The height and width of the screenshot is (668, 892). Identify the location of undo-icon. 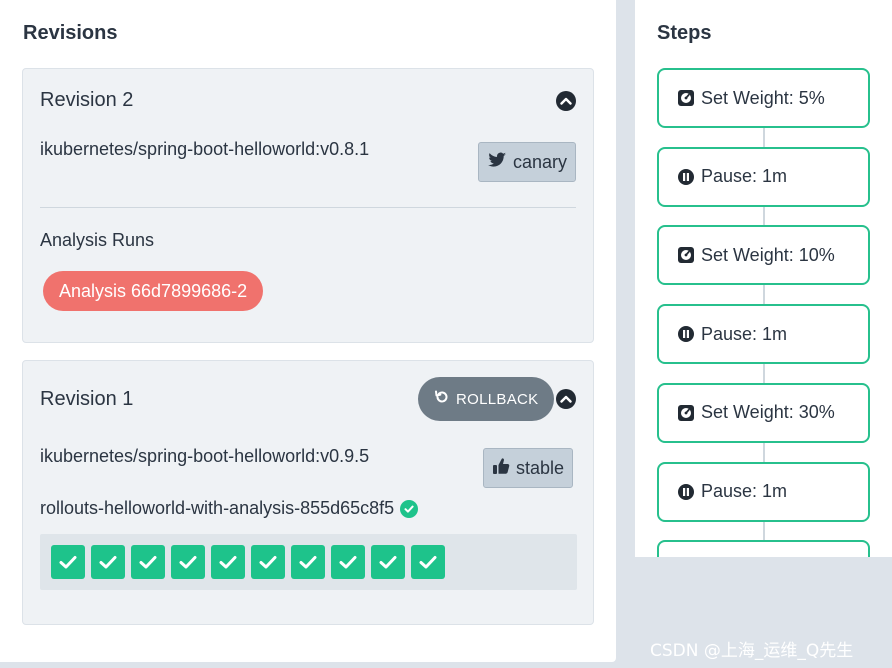
(442, 399).